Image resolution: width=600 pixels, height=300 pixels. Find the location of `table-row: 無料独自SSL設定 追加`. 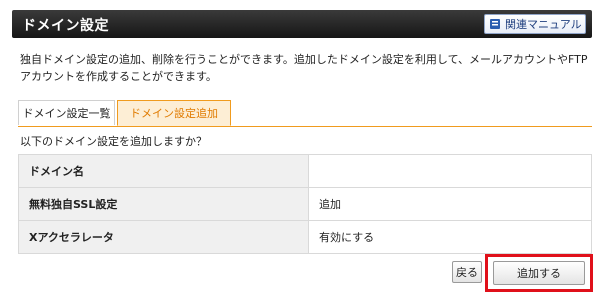

table-row: 無料独自SSL設定 追加 is located at coordinates (305, 204).